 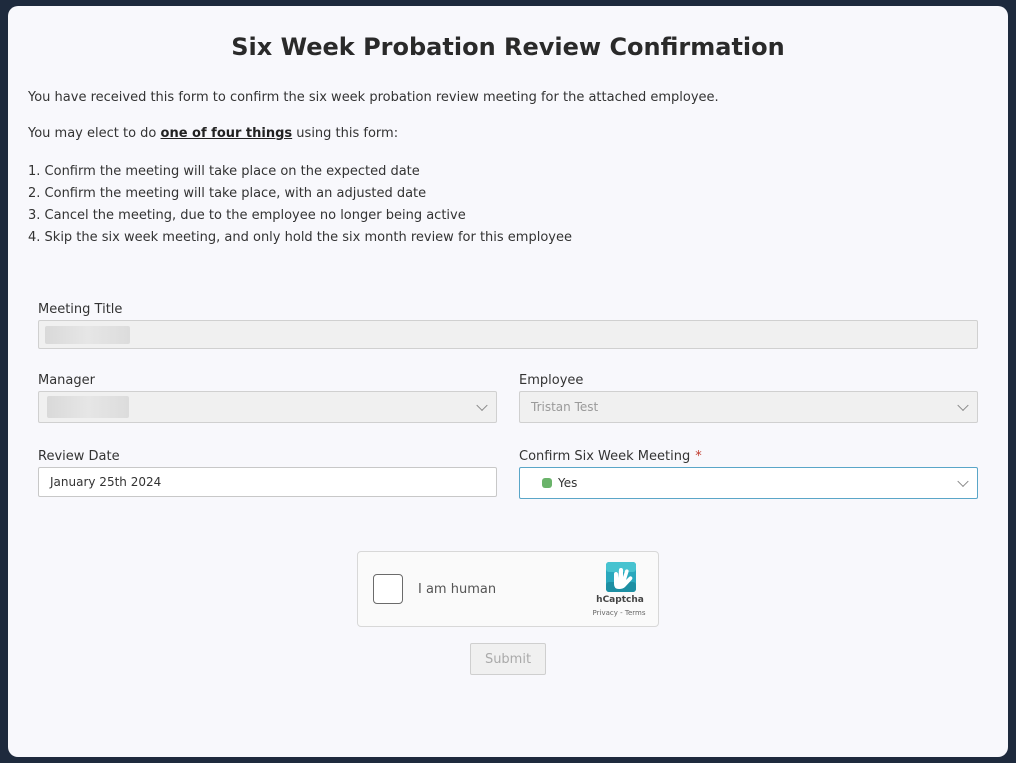 I want to click on review-date-input: January 25th 2024, so click(x=267, y=482).